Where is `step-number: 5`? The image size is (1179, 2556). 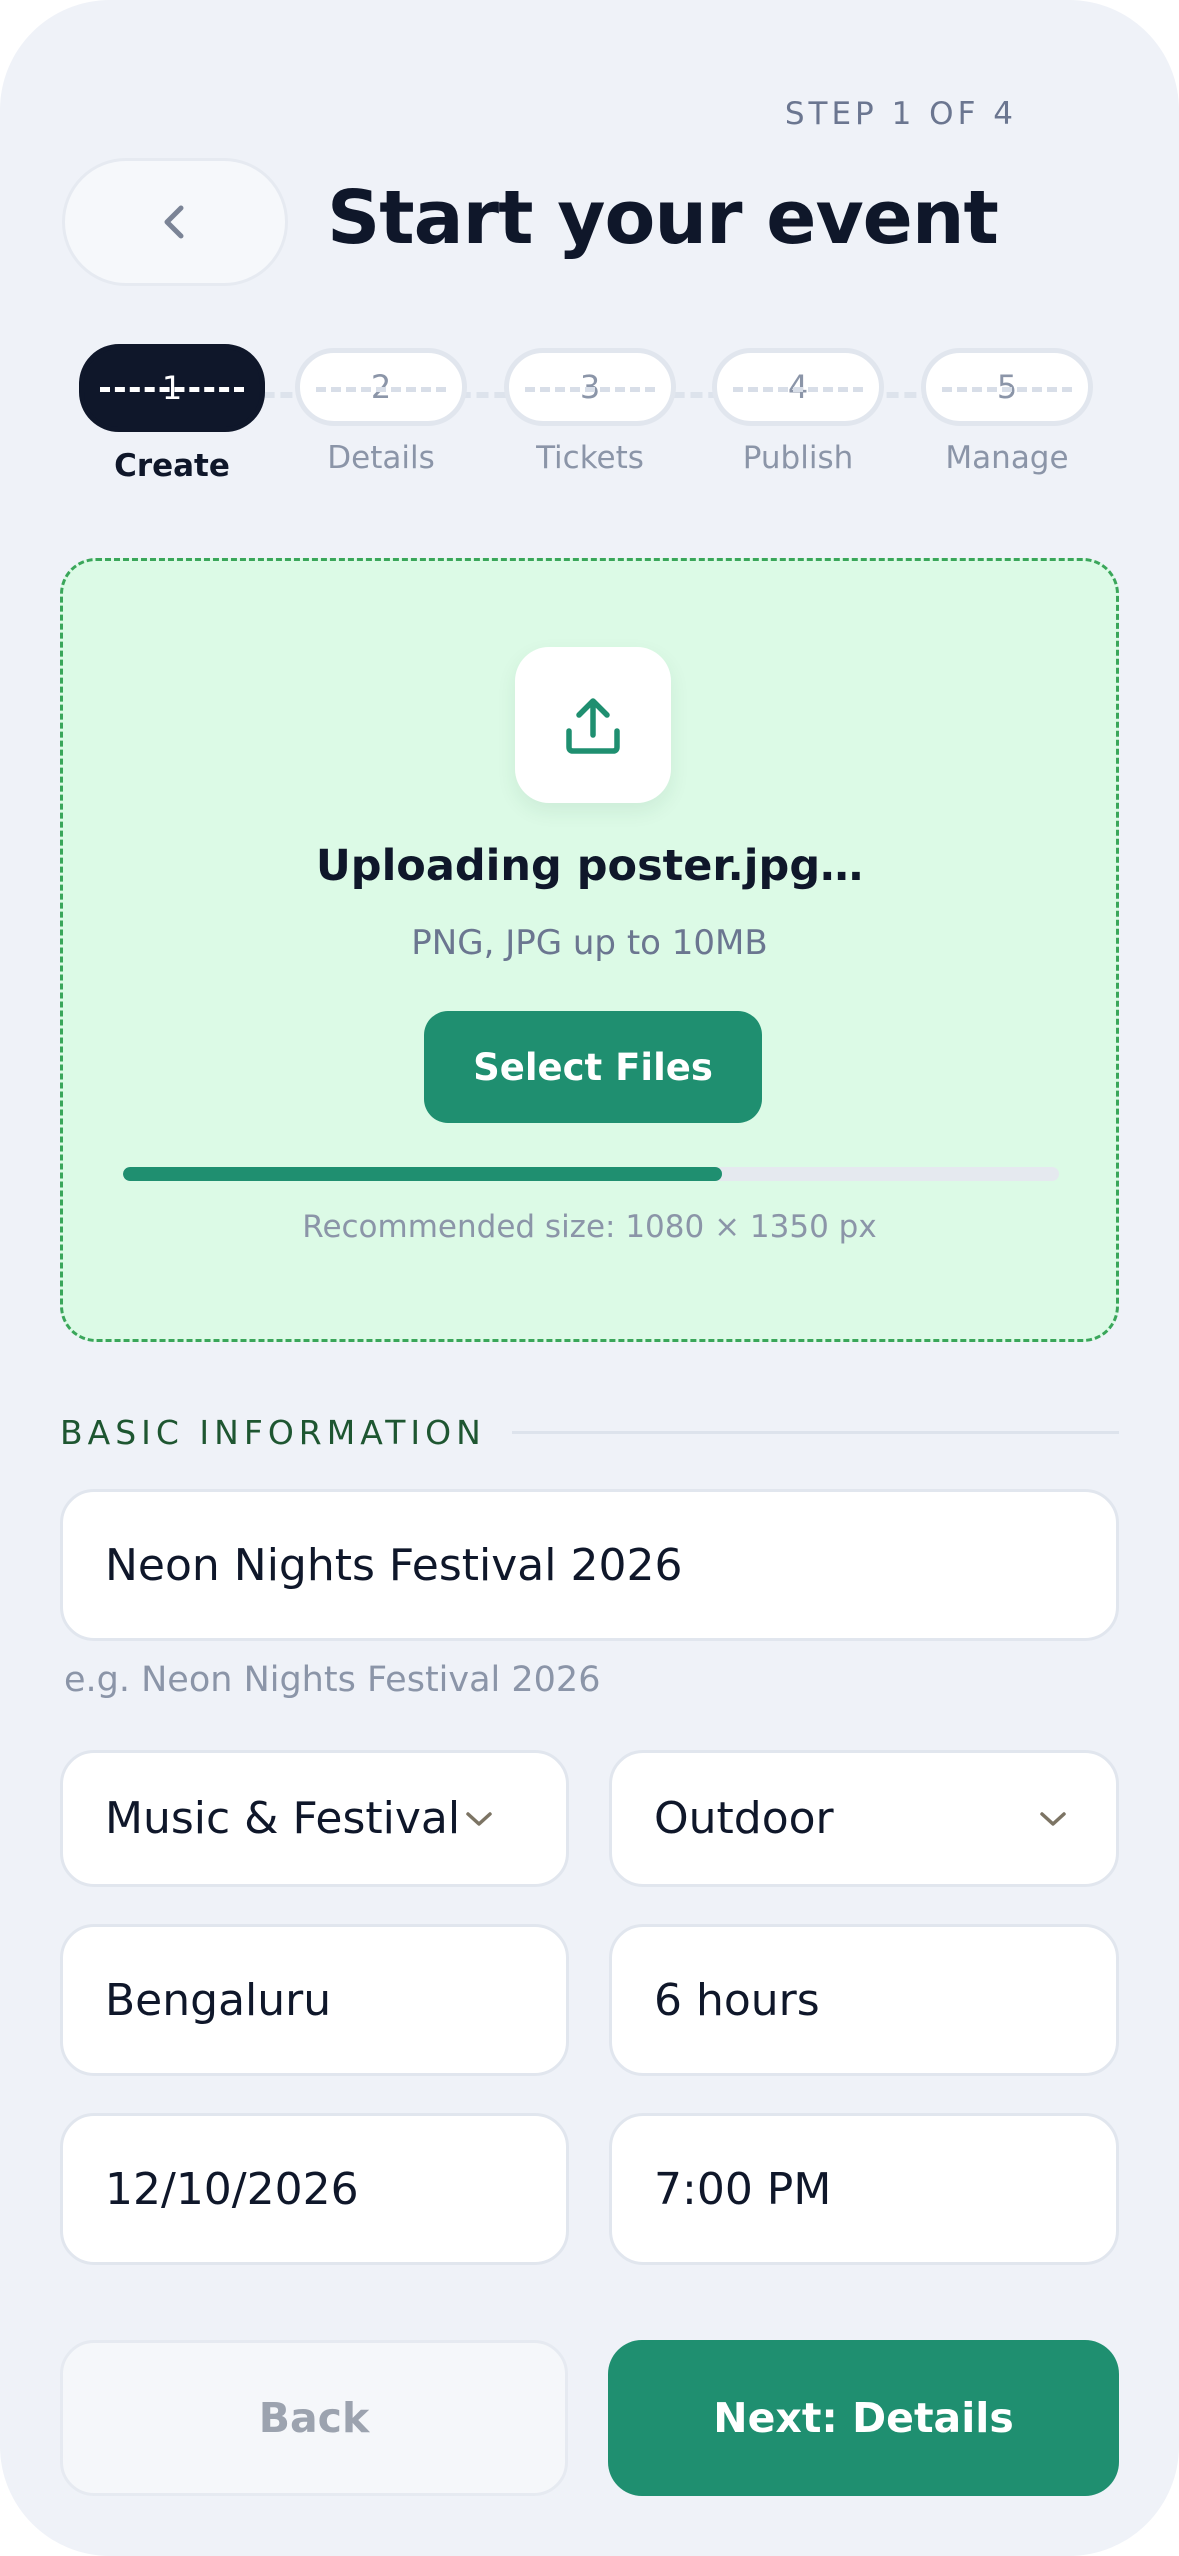
step-number: 5 is located at coordinates (1007, 387).